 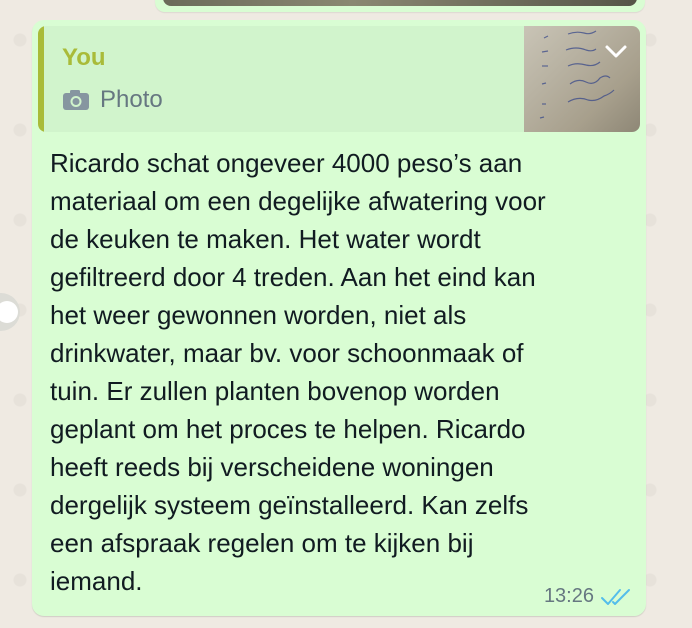 I want to click on message-time: 13:26, so click(x=568, y=596).